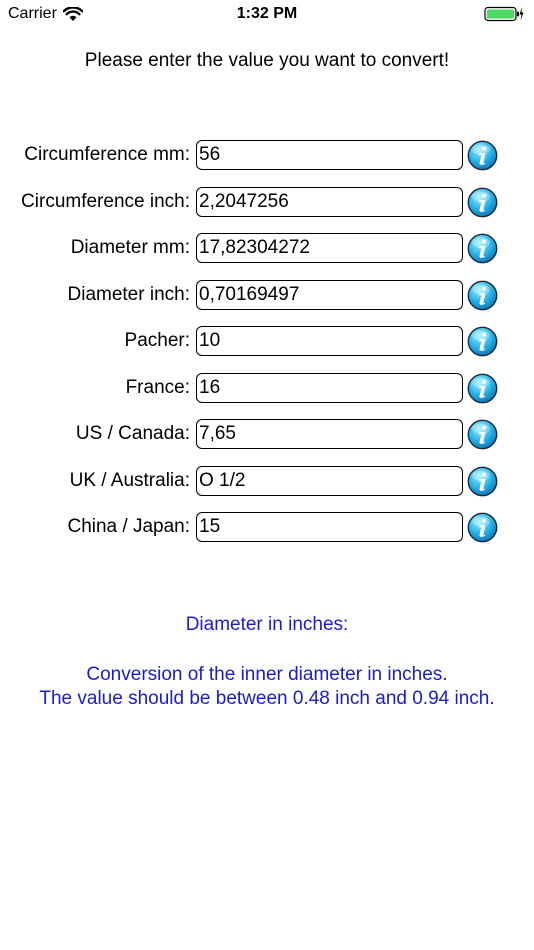 This screenshot has width=534, height=950. I want to click on uk-australia-field, so click(329, 480).